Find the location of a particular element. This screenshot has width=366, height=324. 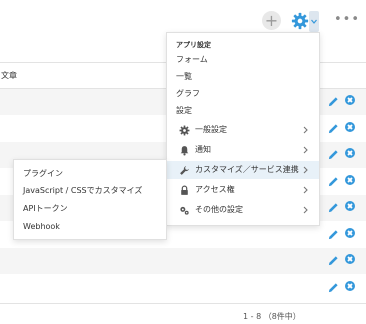

menu-item-permissions: アクセス権 is located at coordinates (243, 190).